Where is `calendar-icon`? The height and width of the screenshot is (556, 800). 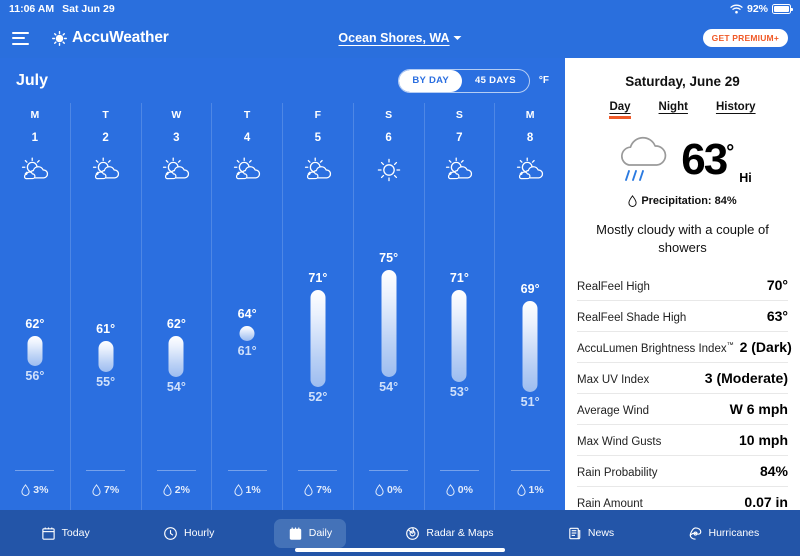
calendar-icon is located at coordinates (48, 533).